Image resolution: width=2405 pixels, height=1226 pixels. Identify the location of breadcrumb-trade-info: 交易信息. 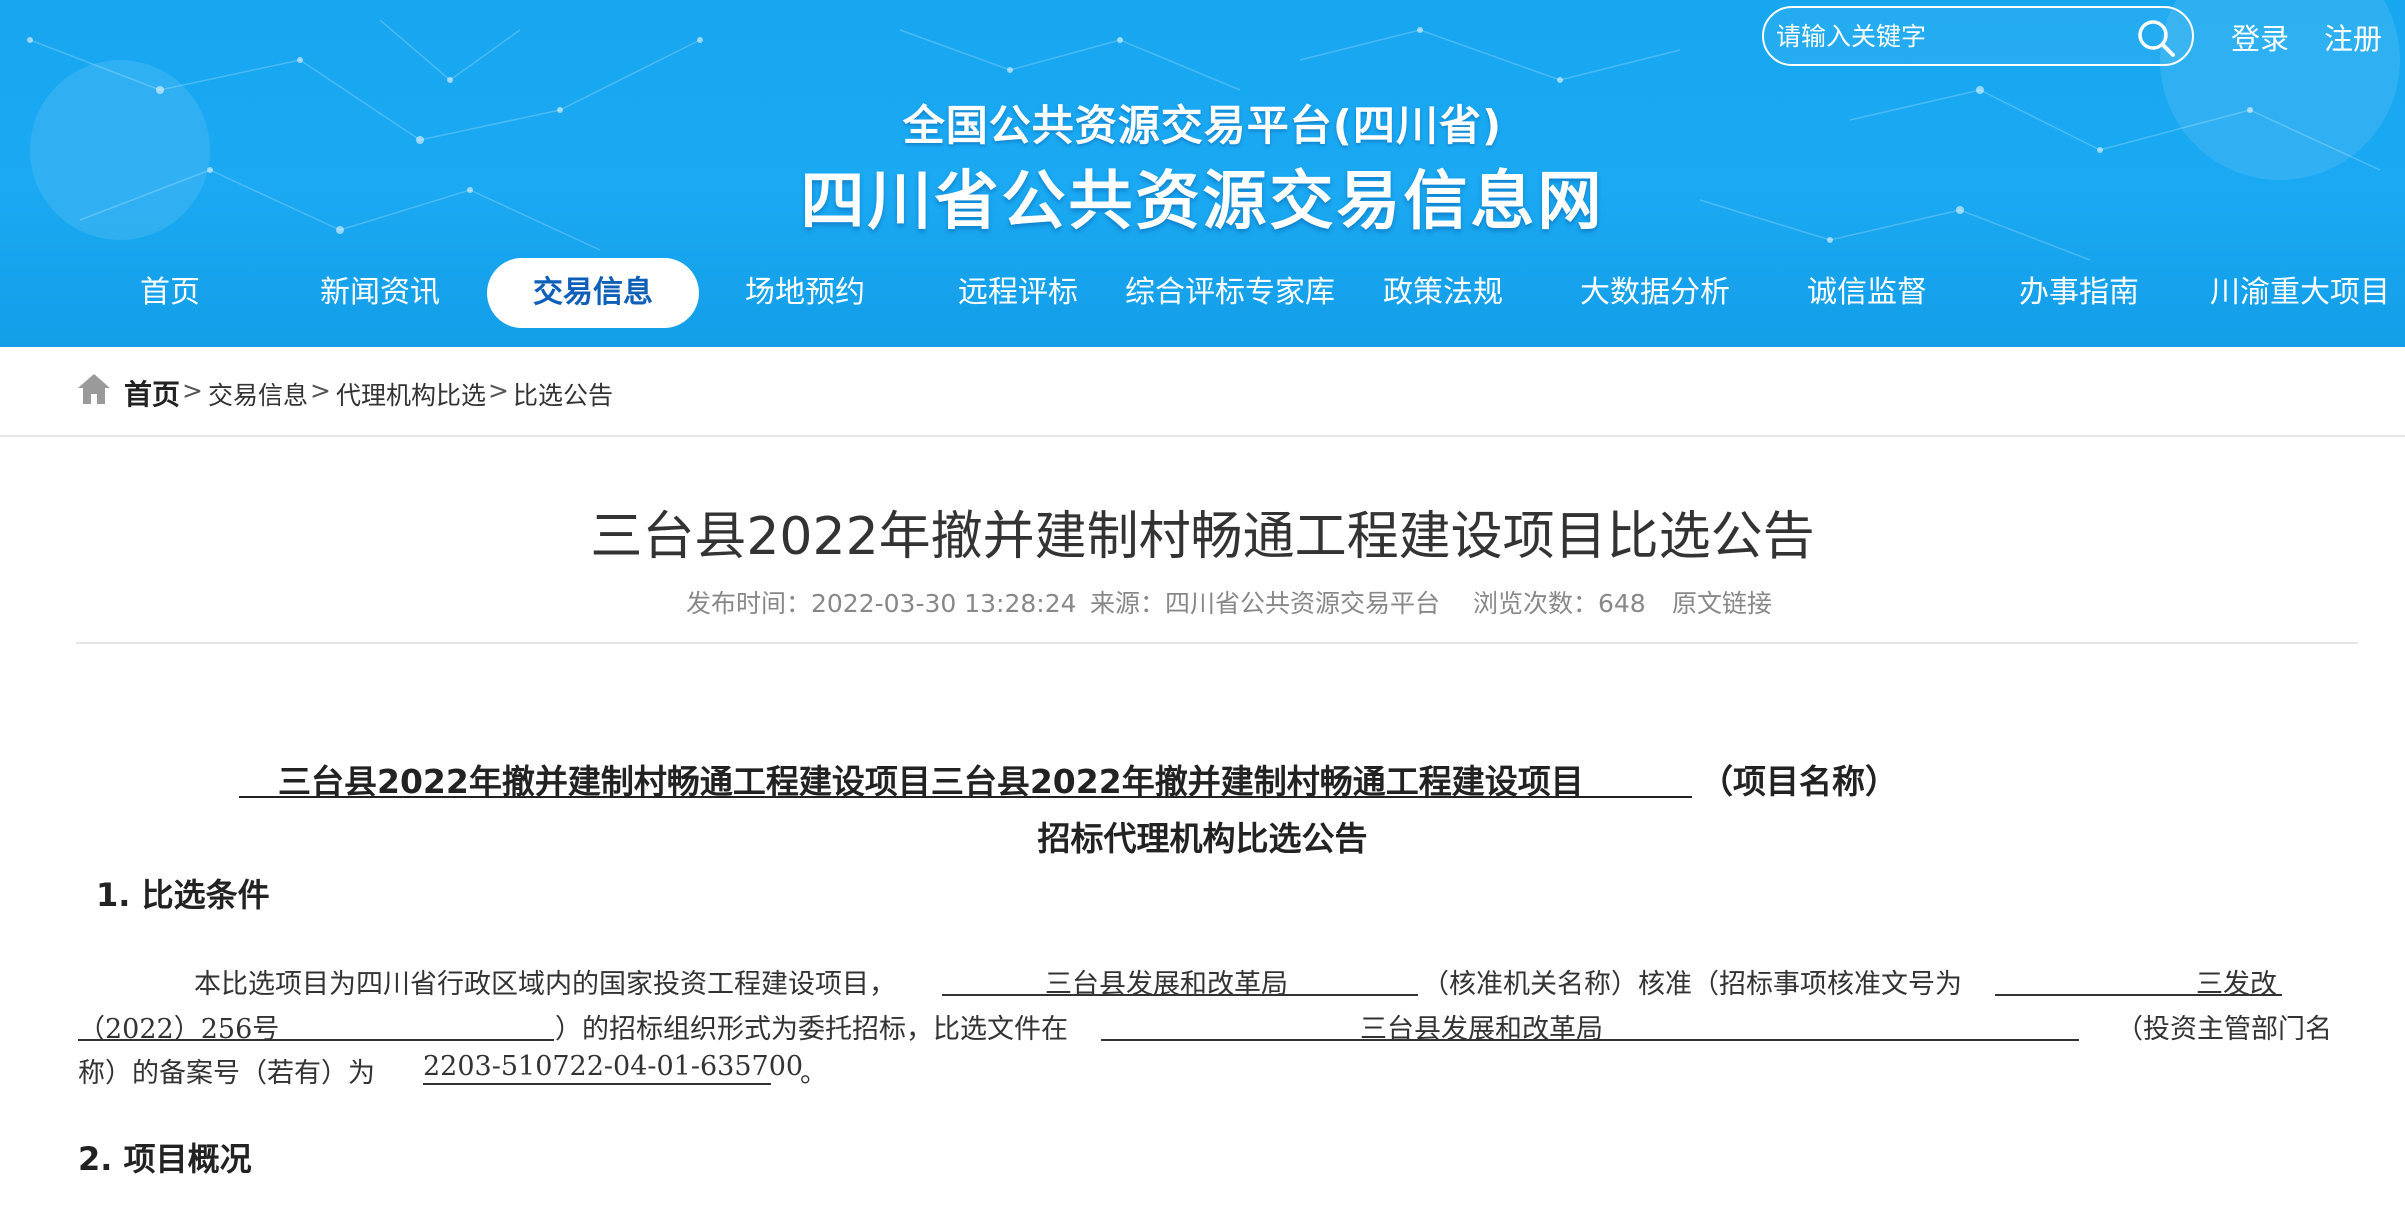
(258, 394).